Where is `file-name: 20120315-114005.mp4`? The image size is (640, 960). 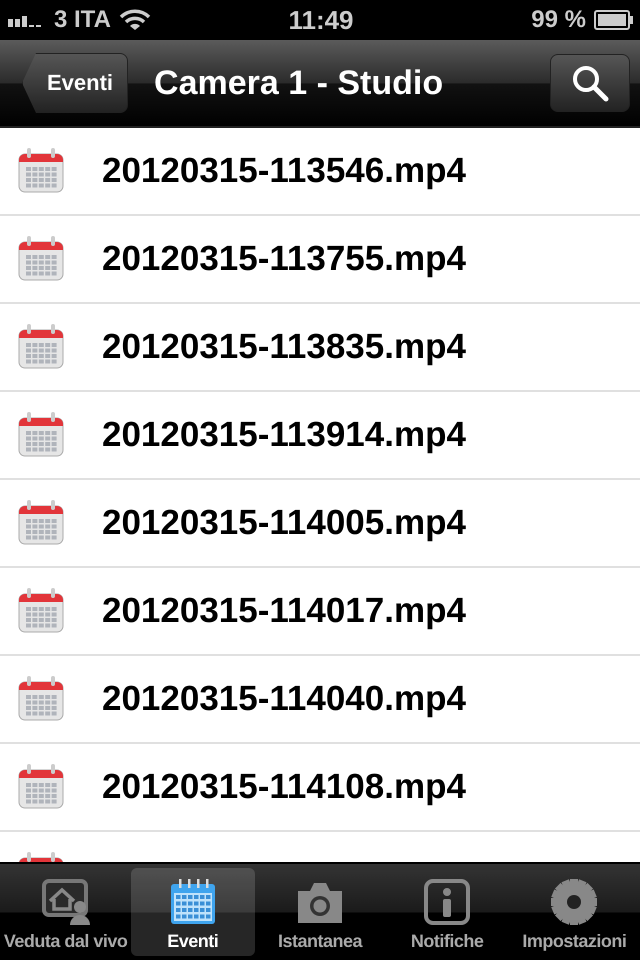
file-name: 20120315-114005.mp4 is located at coordinates (284, 523).